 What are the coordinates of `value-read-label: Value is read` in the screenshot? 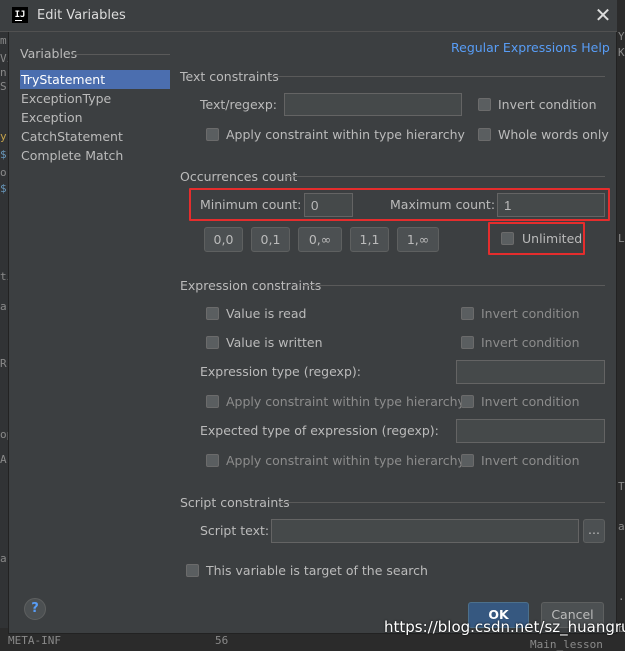 It's located at (266, 313).